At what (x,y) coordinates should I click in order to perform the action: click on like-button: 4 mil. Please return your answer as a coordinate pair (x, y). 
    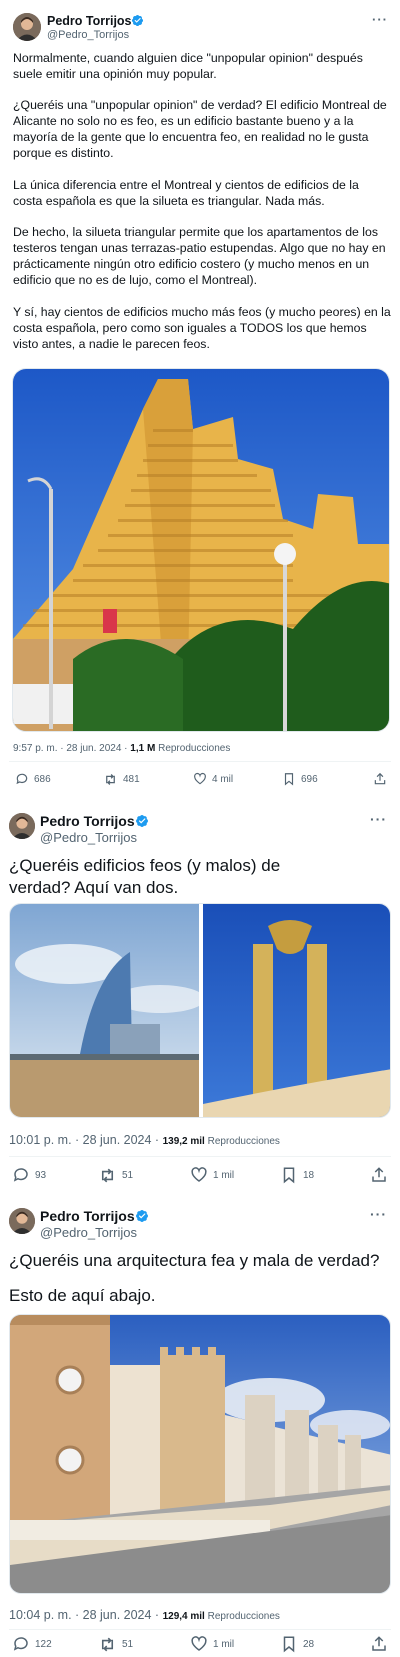
    Looking at the image, I should click on (213, 779).